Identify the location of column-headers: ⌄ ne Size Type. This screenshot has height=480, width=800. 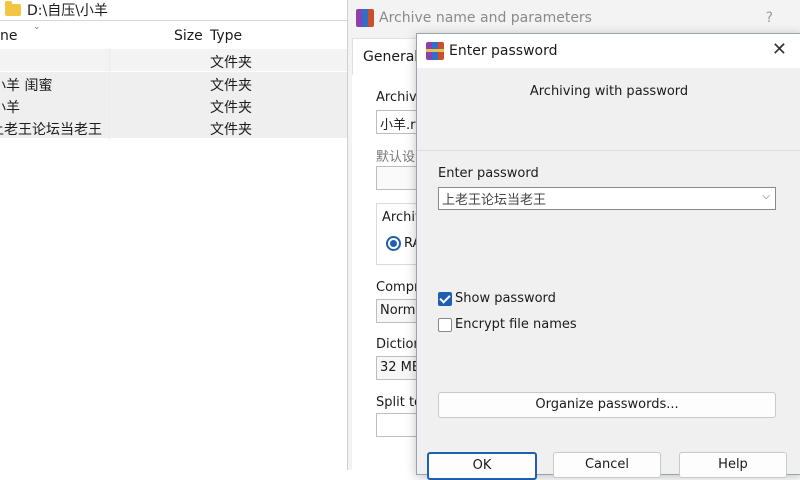
(175, 35).